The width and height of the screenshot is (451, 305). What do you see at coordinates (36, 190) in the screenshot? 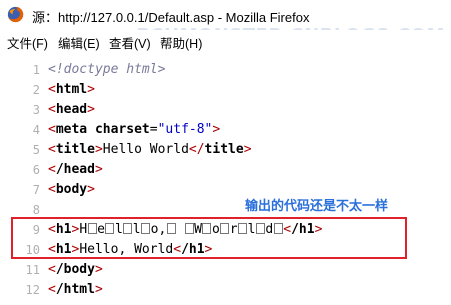
I see `line-number: 7` at bounding box center [36, 190].